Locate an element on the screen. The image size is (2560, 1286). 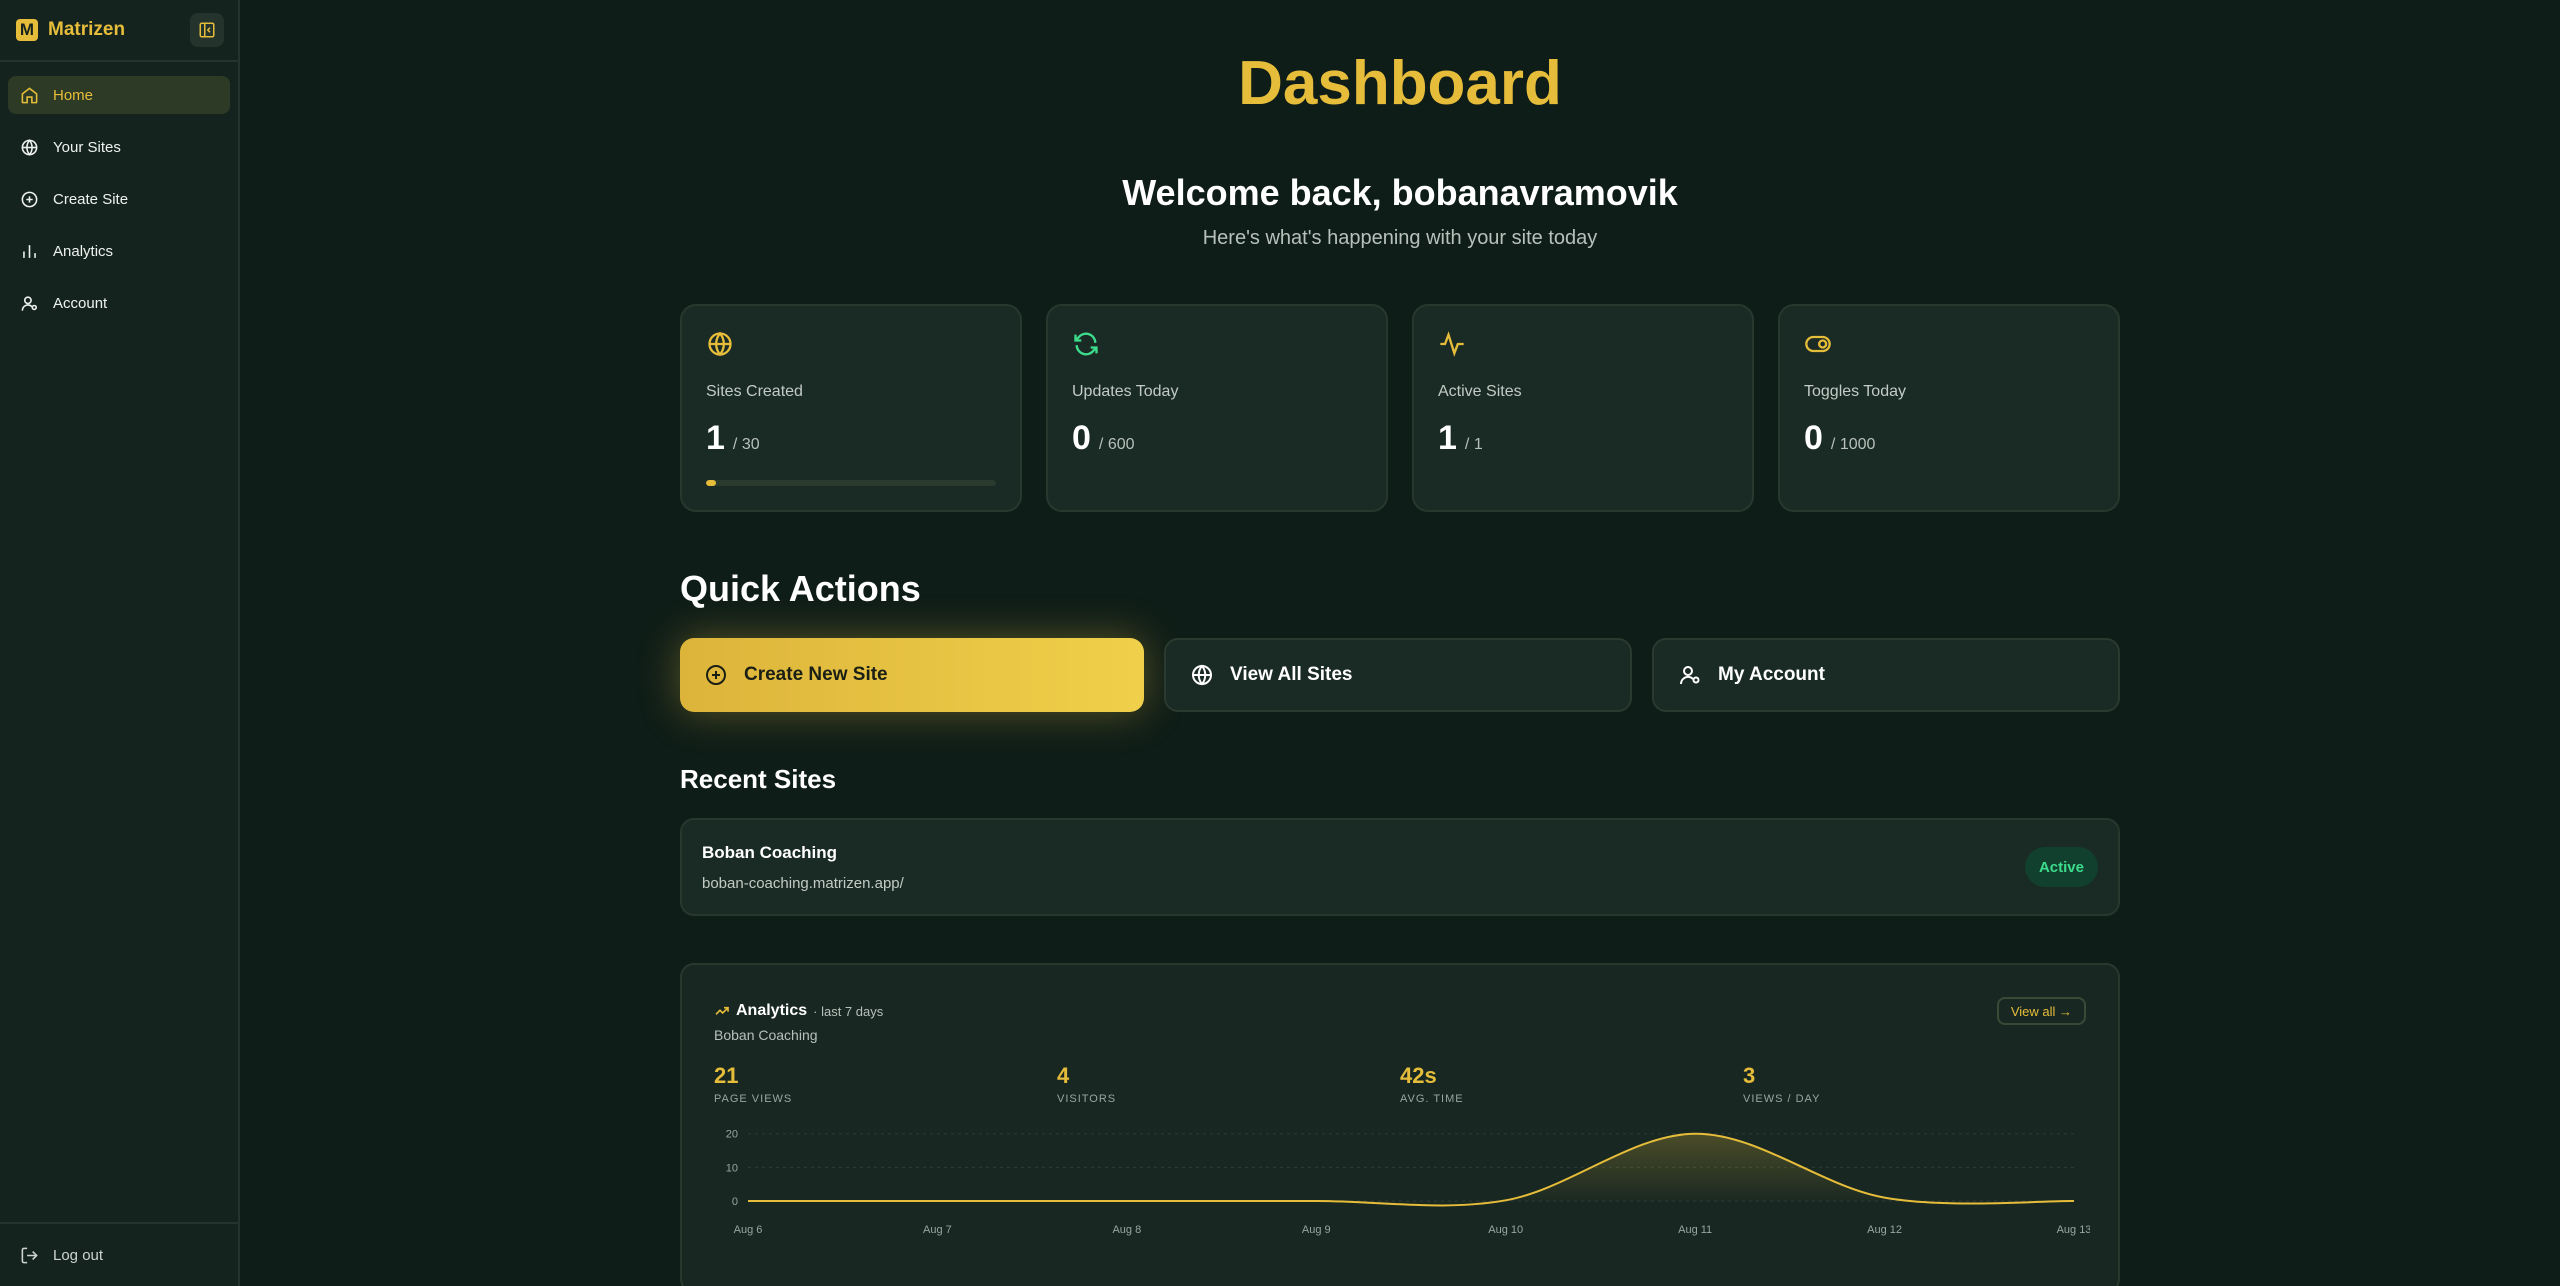
metric-avg-time: 42s AVG. TIME is located at coordinates (1571, 1084).